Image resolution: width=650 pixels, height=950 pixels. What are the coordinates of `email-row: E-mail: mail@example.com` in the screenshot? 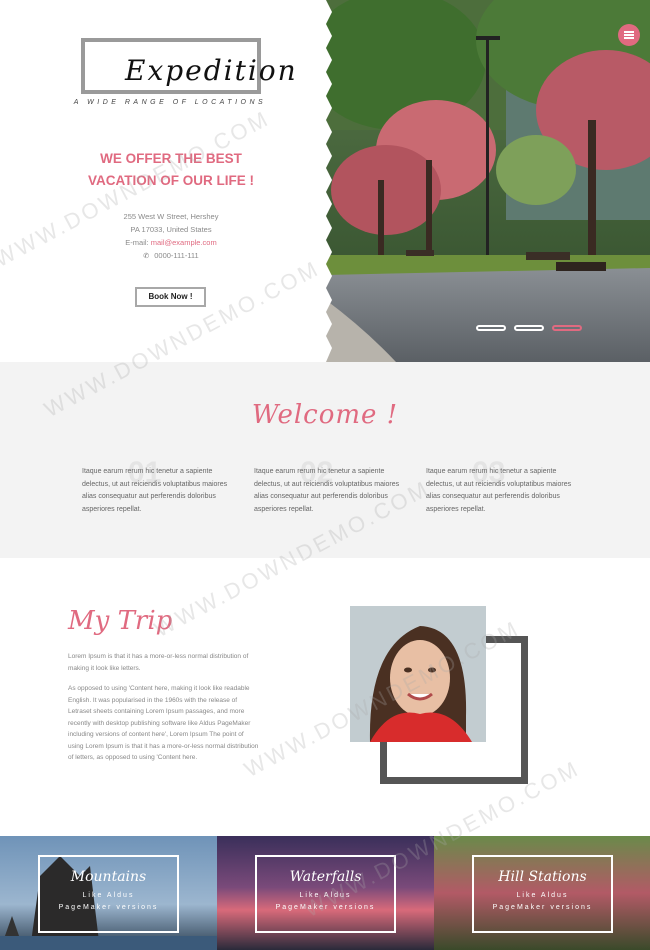 It's located at (171, 242).